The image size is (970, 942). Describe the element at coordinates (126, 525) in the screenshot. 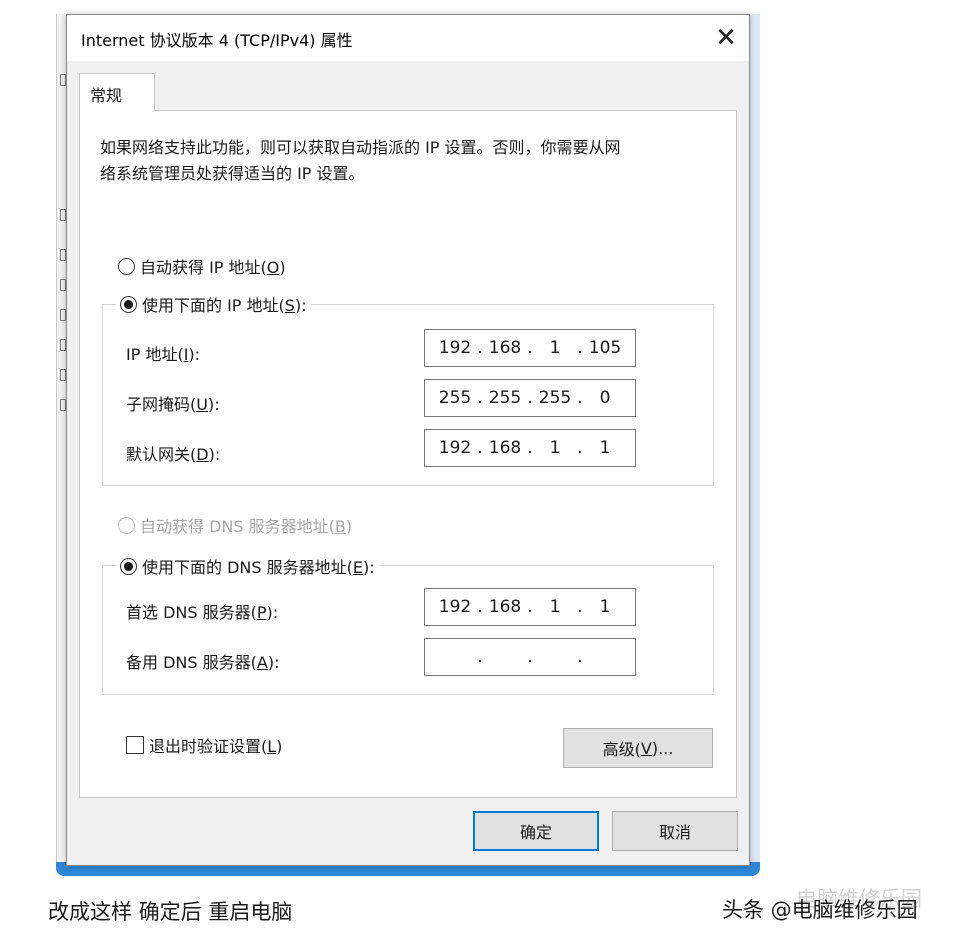

I see `radio-button-disabled` at that location.